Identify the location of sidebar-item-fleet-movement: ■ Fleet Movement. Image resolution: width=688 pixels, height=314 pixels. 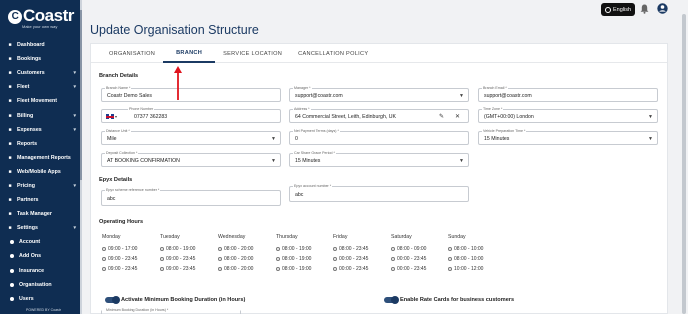
(41, 101).